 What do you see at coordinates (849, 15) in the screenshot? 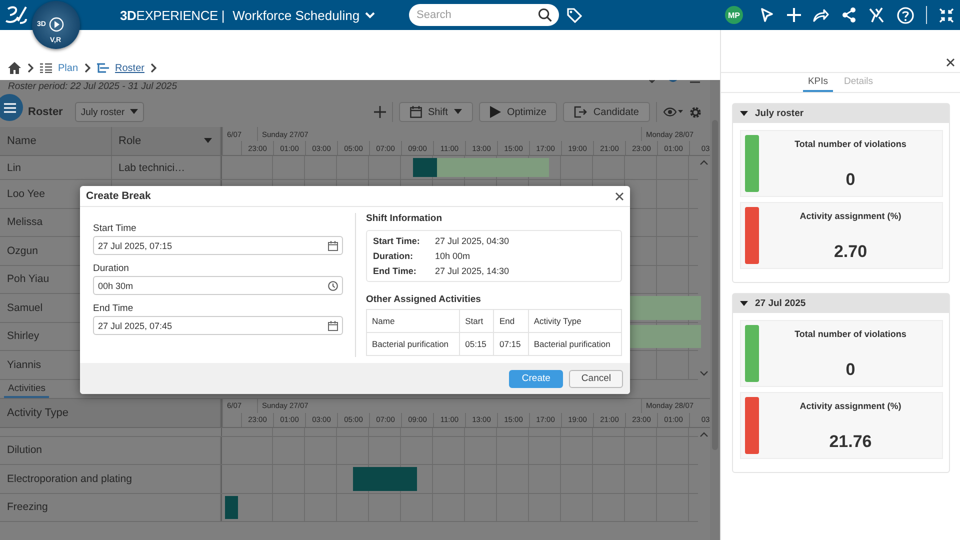
I see `network-icon` at bounding box center [849, 15].